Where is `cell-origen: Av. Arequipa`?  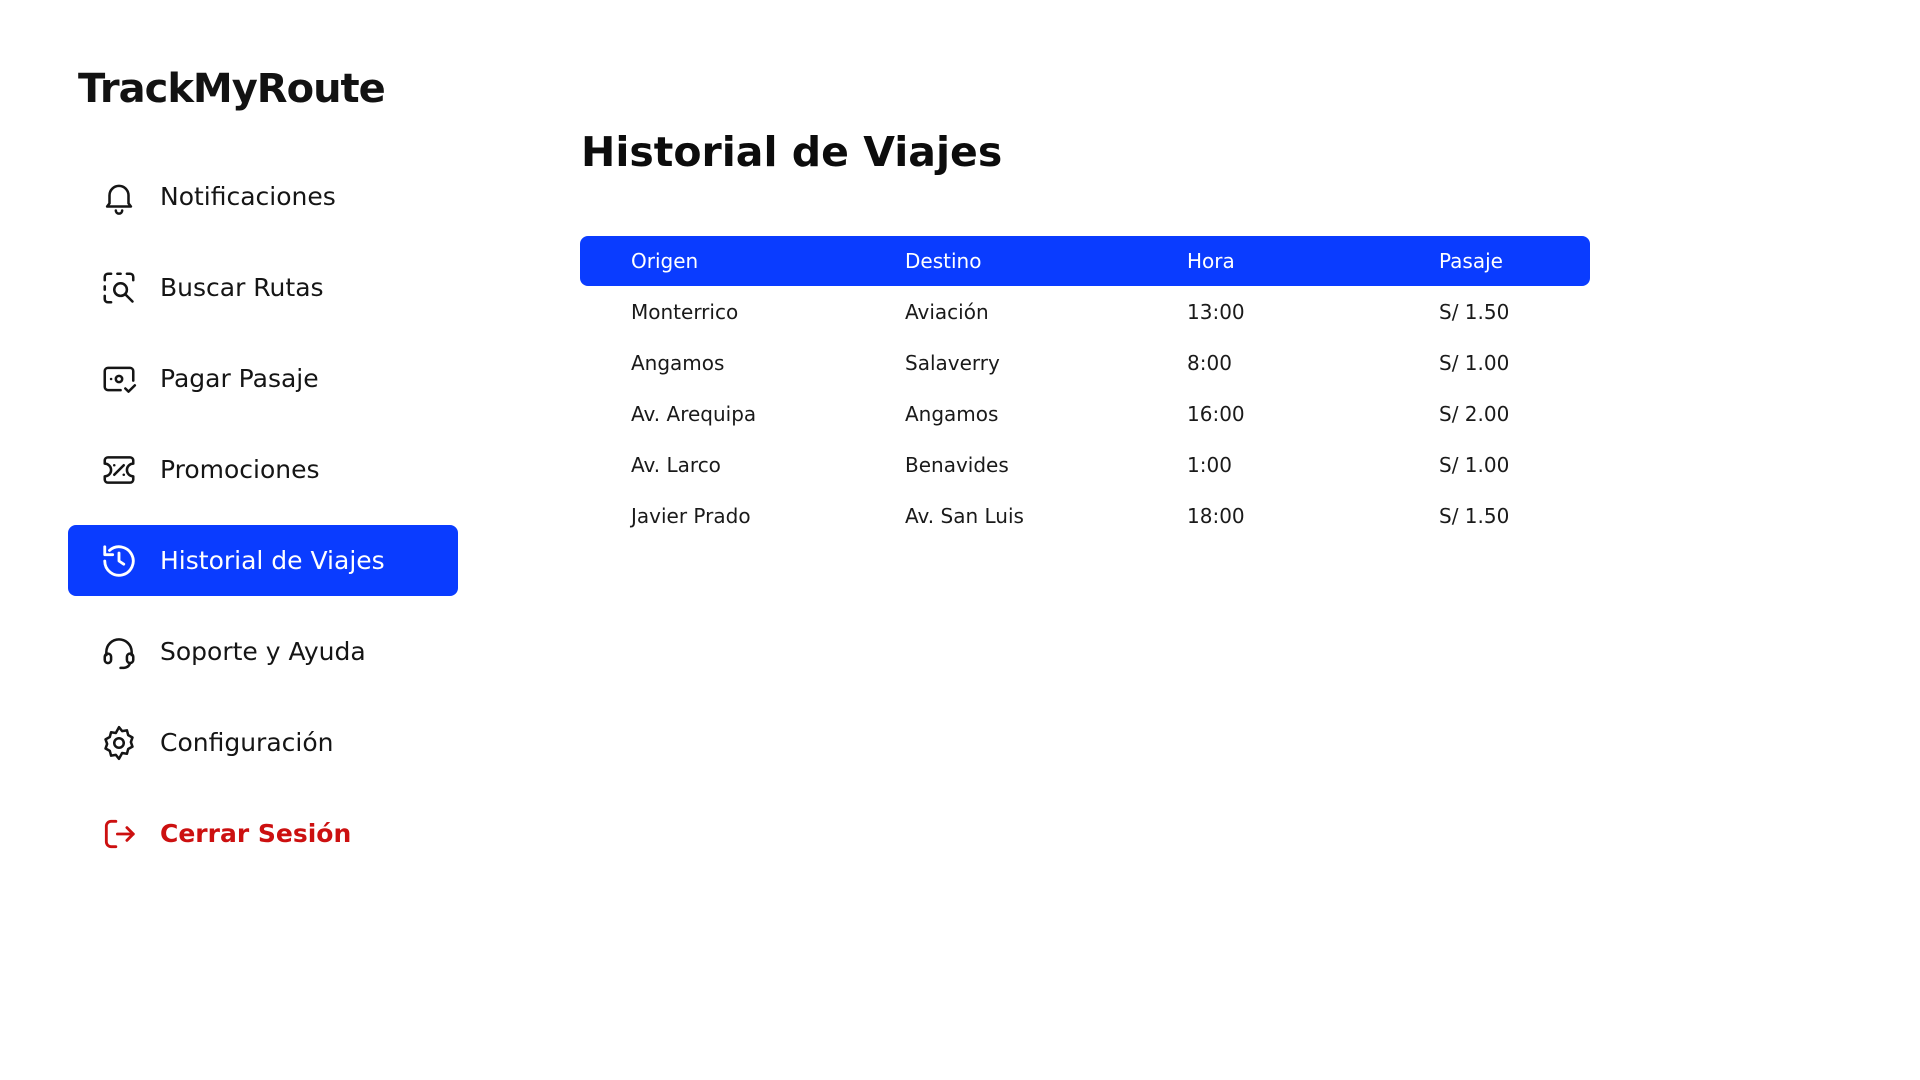 cell-origen: Av. Arequipa is located at coordinates (694, 413).